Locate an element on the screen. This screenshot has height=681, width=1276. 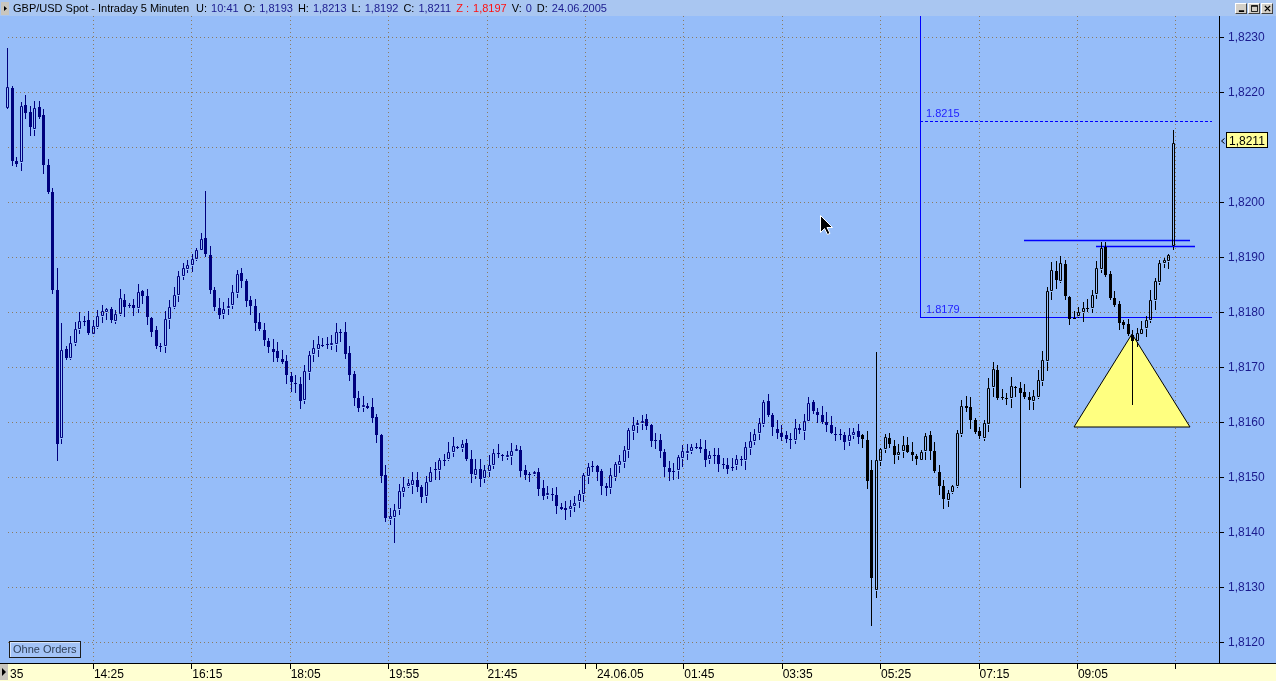
price-label: 1,8150 is located at coordinates (1246, 477).